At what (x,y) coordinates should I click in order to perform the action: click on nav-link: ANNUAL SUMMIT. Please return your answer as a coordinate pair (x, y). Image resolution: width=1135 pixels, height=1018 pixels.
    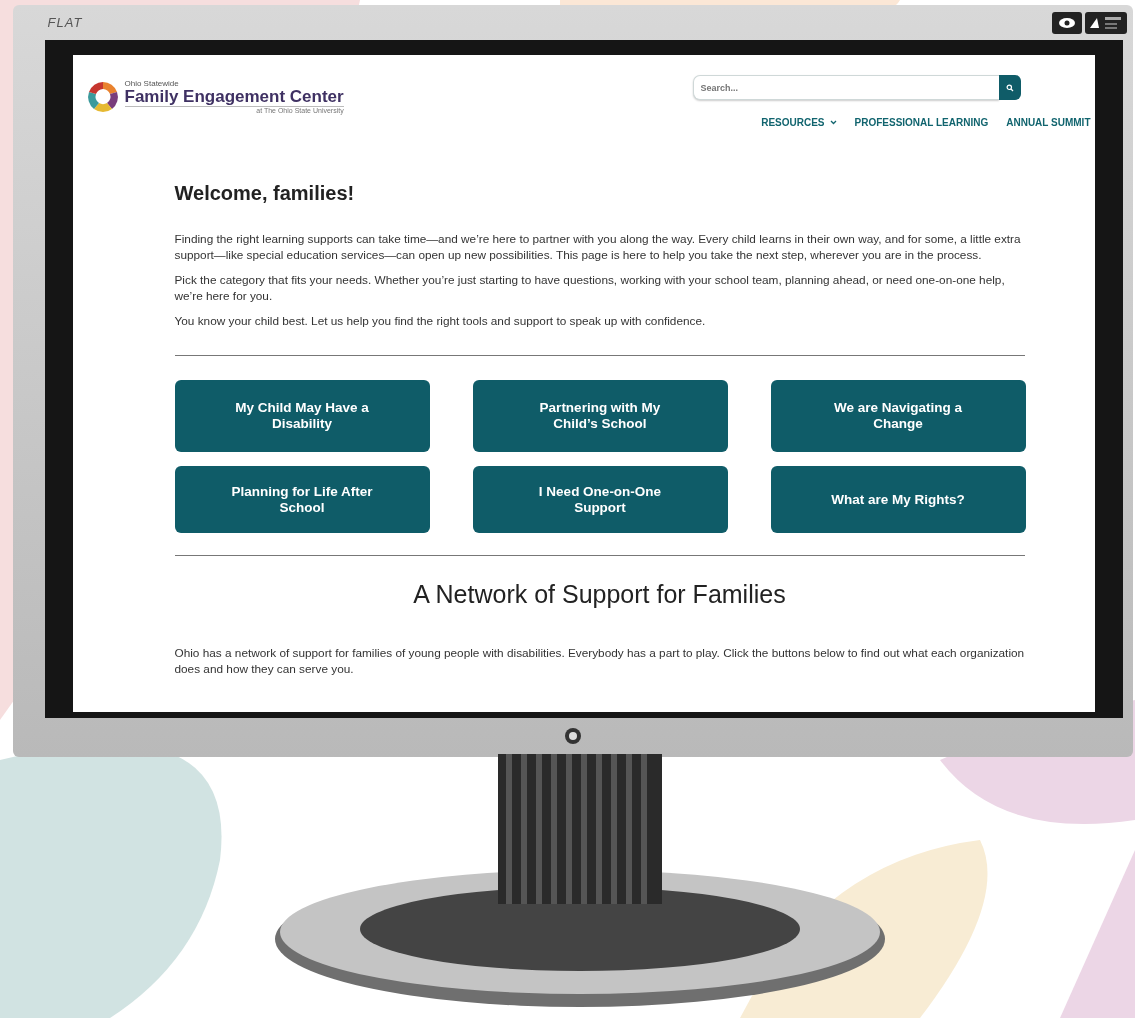
    Looking at the image, I should click on (1048, 122).